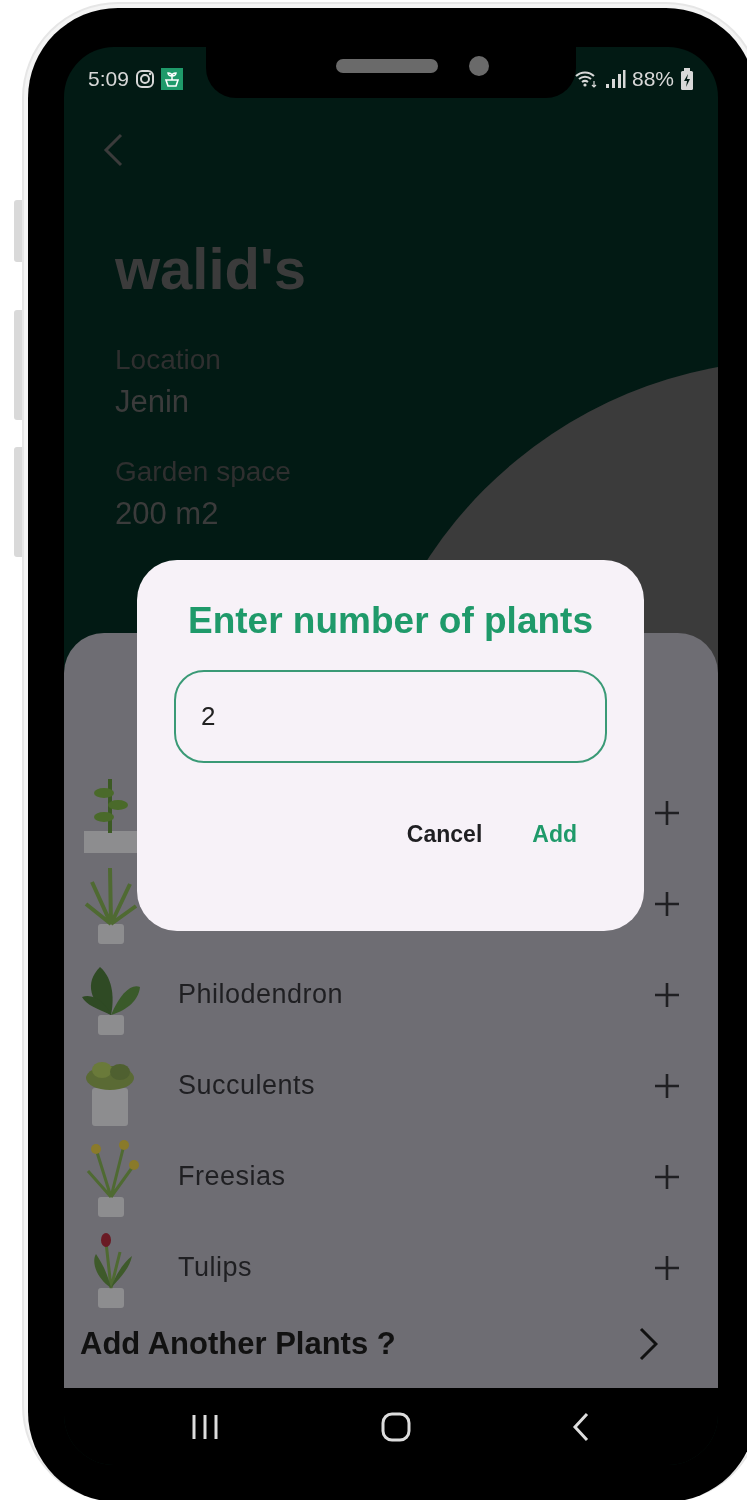 The image size is (747, 1500). Describe the element at coordinates (108, 79) in the screenshot. I see `status-time: 5:09` at that location.